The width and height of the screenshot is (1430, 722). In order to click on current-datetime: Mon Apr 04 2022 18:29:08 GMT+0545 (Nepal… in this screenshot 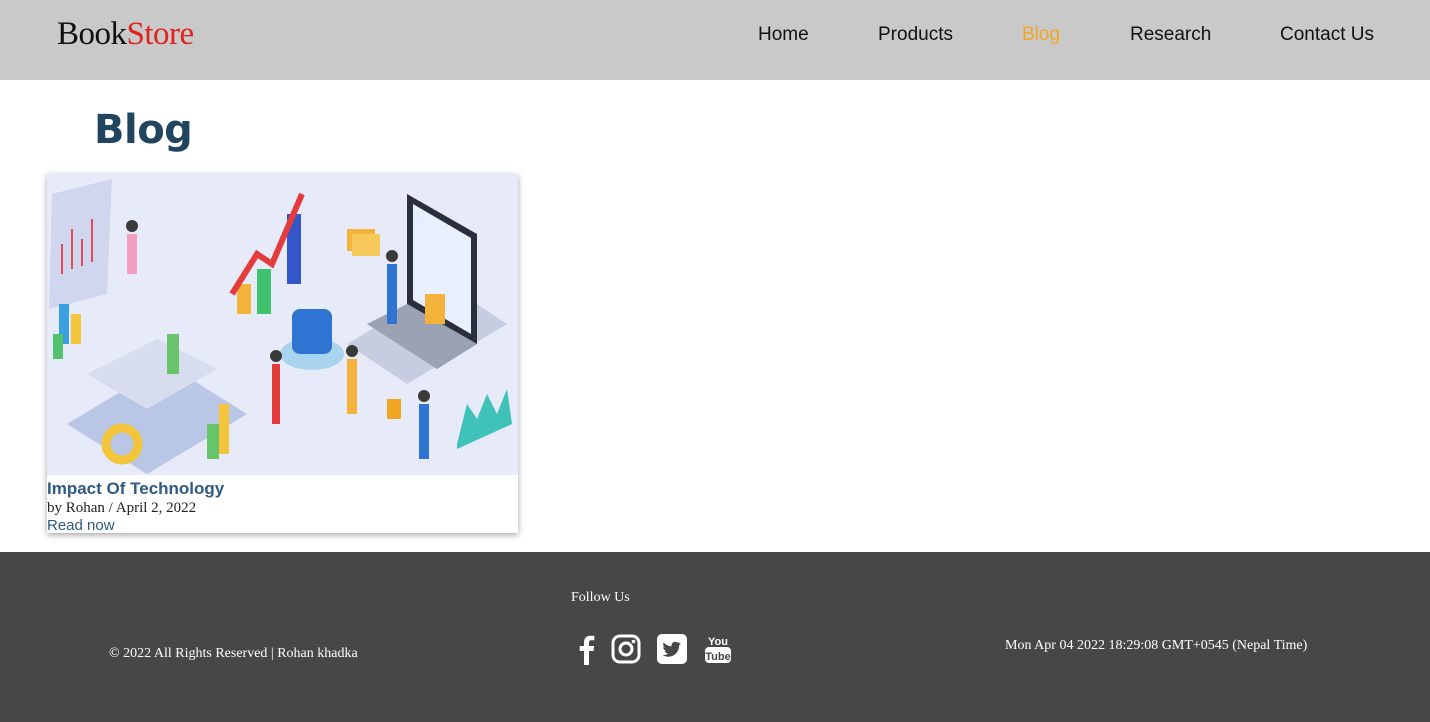, I will do `click(1156, 645)`.